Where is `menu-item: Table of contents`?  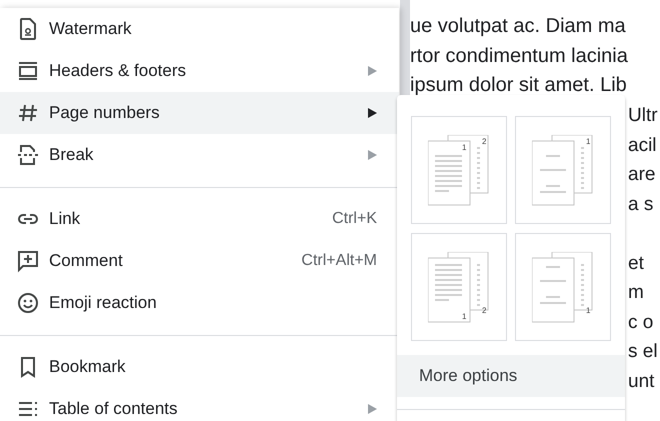
menu-item: Table of contents is located at coordinates (199, 404).